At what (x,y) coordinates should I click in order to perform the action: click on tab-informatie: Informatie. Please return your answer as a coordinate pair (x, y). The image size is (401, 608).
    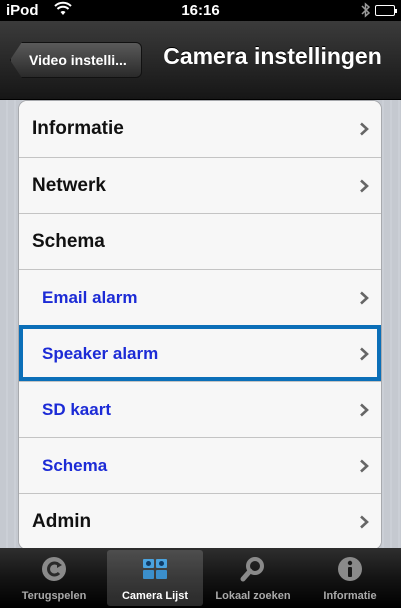
    Looking at the image, I should click on (350, 578).